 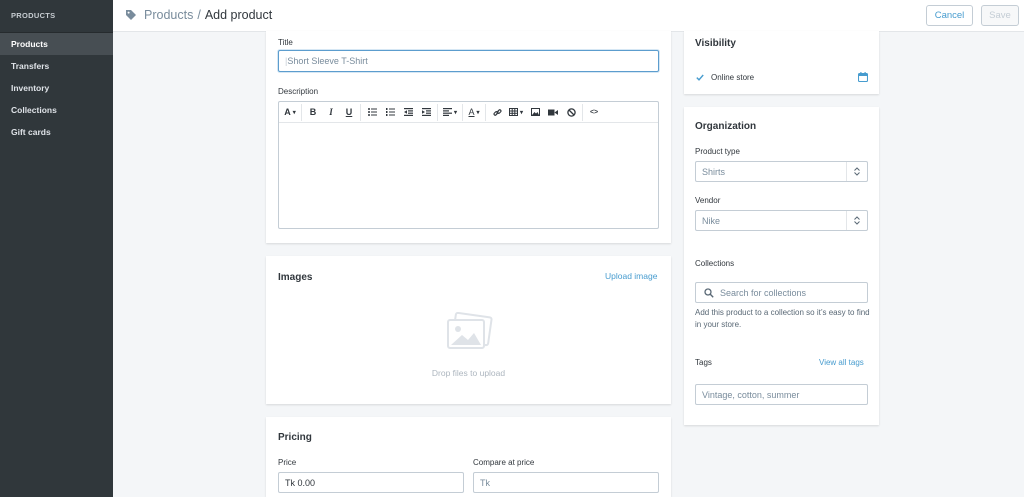 I want to click on view-all-tags-link: View all tags, so click(x=841, y=362).